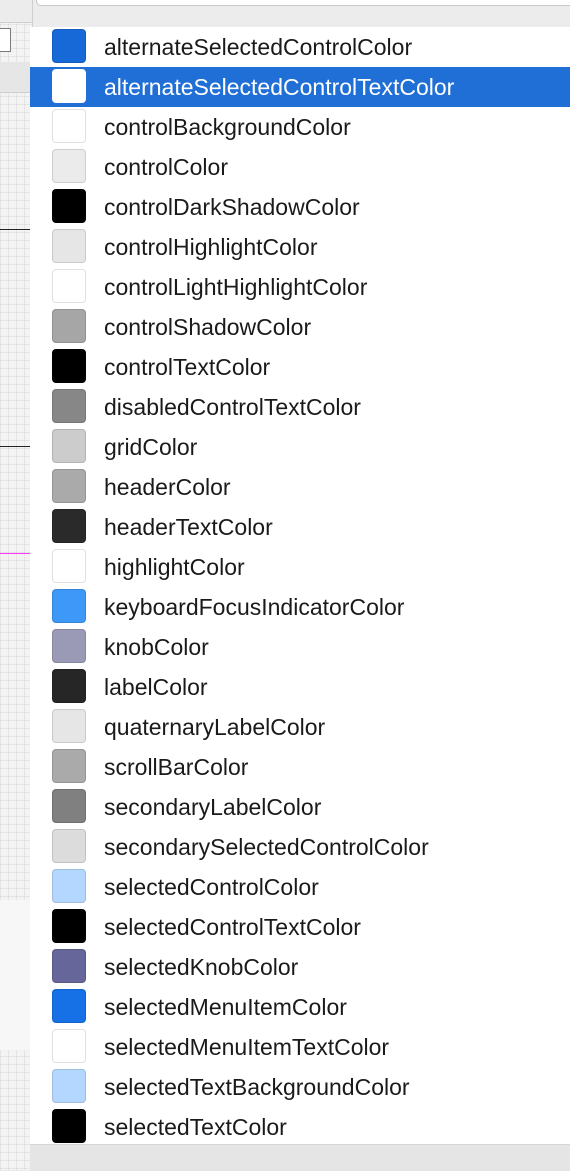 The height and width of the screenshot is (1171, 570). What do you see at coordinates (211, 247) in the screenshot?
I see `color-name-label: controlHighlightColor` at bounding box center [211, 247].